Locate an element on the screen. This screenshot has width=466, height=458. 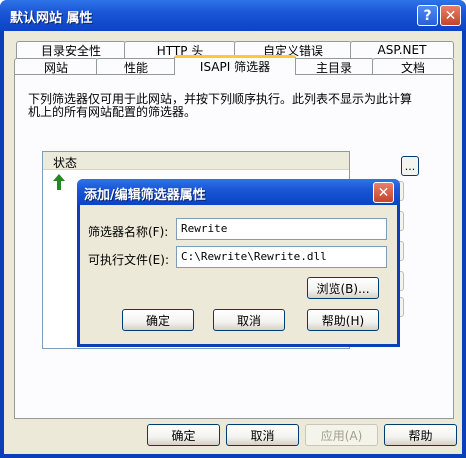
title-bar: 默认网站 属性 ? ✕ is located at coordinates (233, 15).